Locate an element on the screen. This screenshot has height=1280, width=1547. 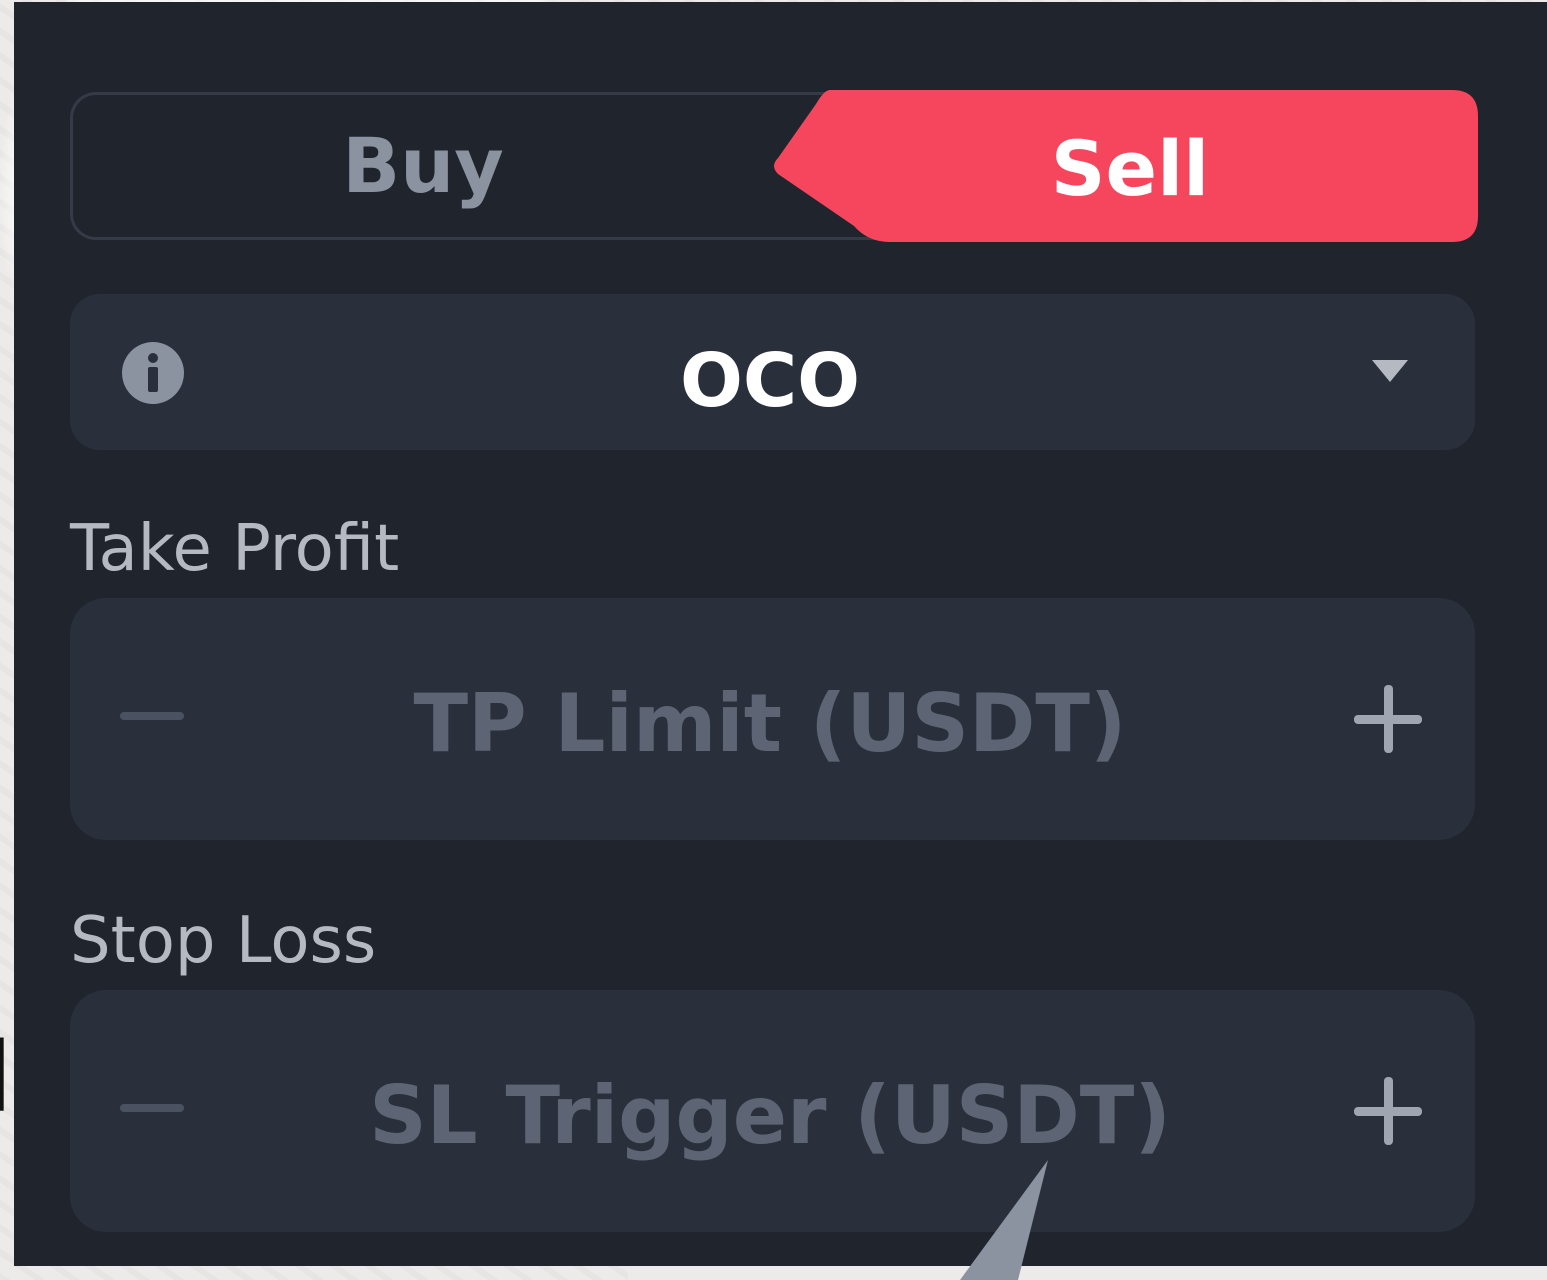
sl-decrement-button is located at coordinates (160, 1110).